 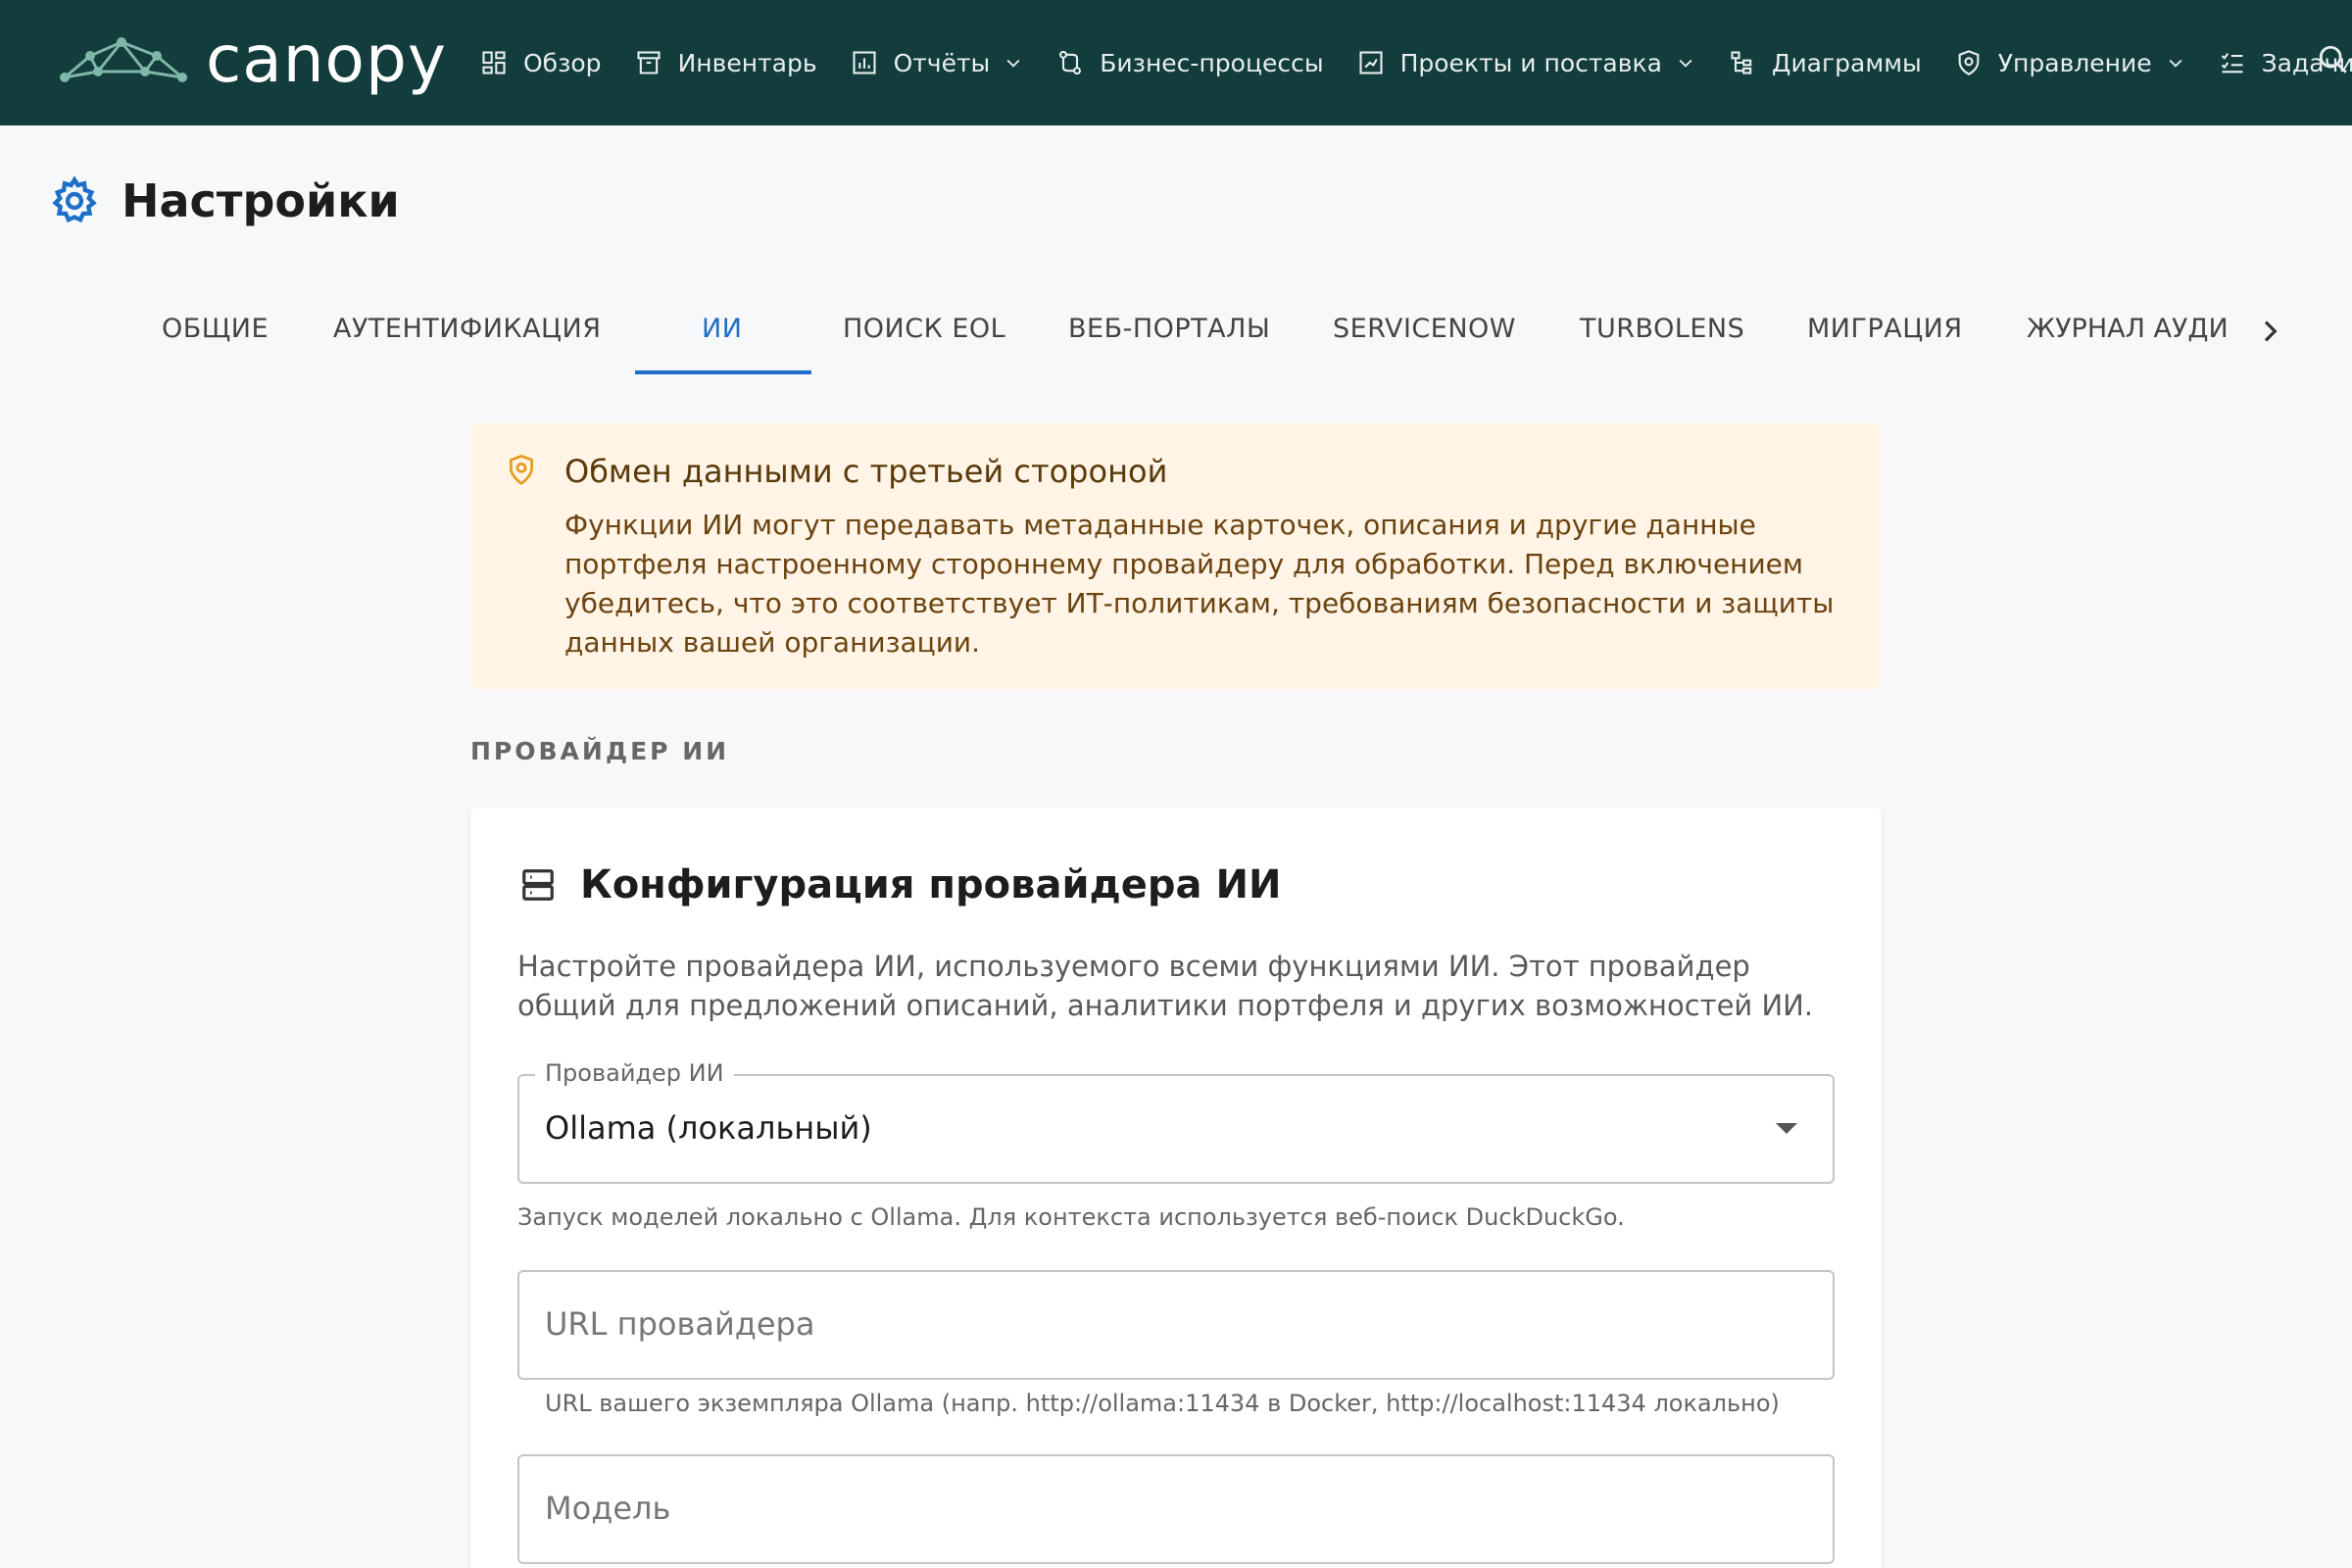 What do you see at coordinates (1371, 62) in the screenshot?
I see `project-icon` at bounding box center [1371, 62].